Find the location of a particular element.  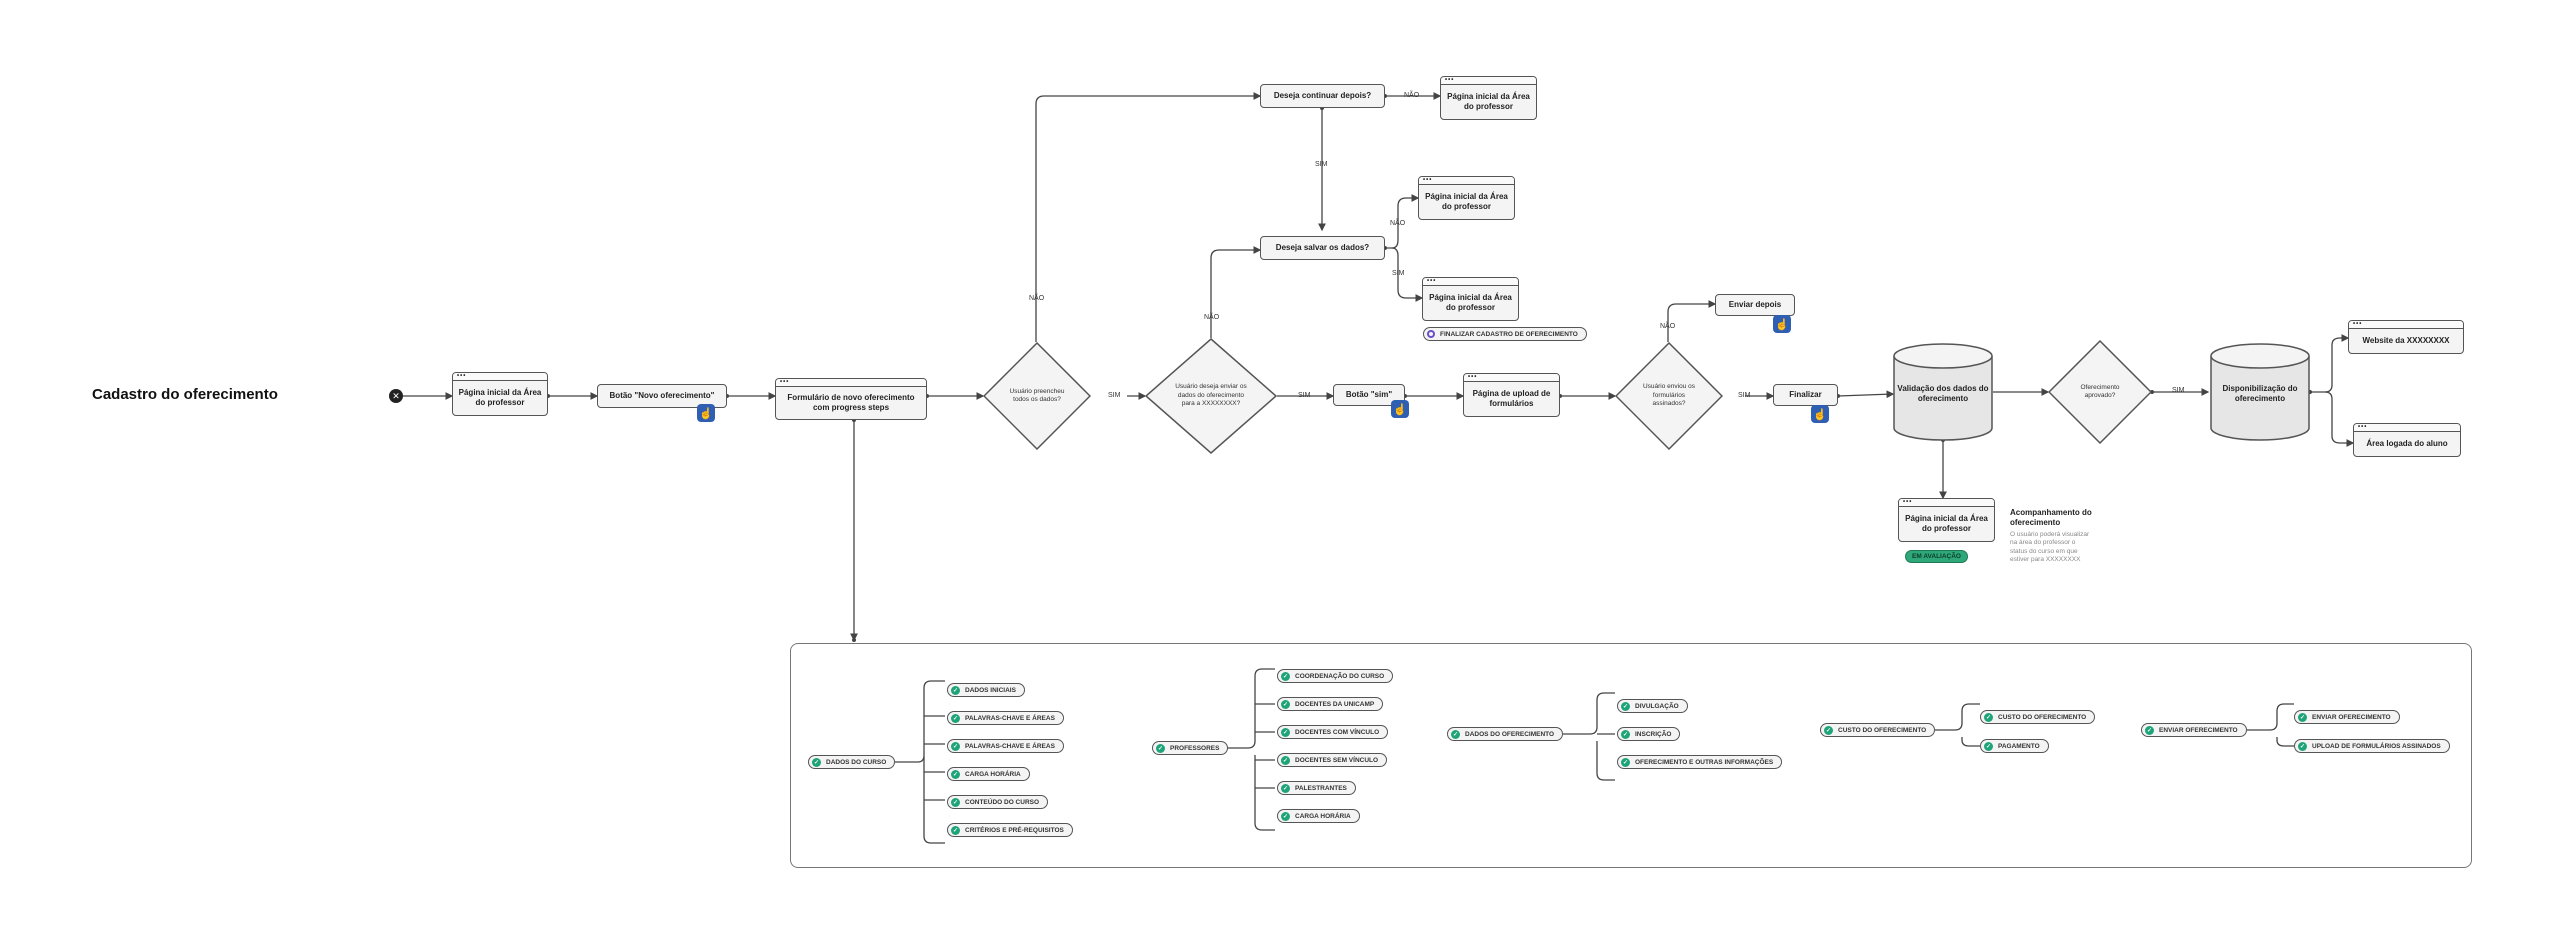

home-page-save-no-label: Página inicial da Área do professor is located at coordinates (1466, 201).